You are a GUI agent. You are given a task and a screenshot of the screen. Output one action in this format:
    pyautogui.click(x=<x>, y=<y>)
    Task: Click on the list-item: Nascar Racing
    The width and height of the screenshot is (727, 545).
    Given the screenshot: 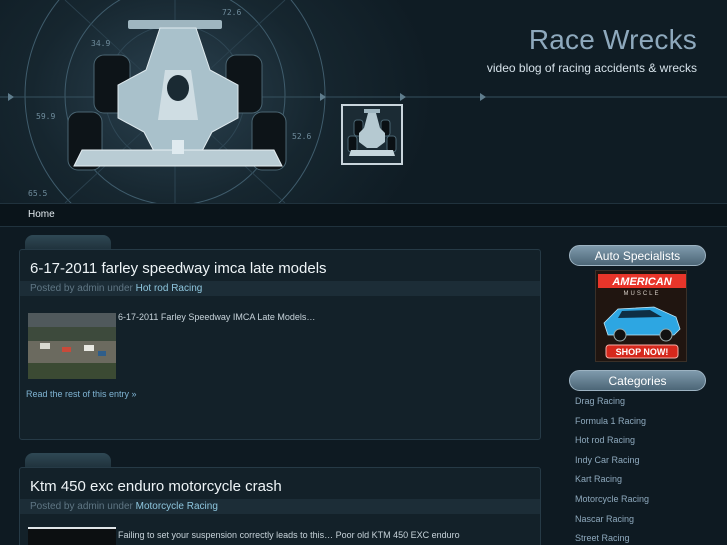 What is the action you would take?
    pyautogui.click(x=612, y=520)
    